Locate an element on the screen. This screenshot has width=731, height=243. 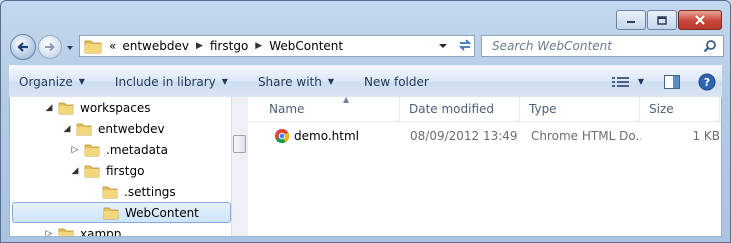
close-button is located at coordinates (700, 20).